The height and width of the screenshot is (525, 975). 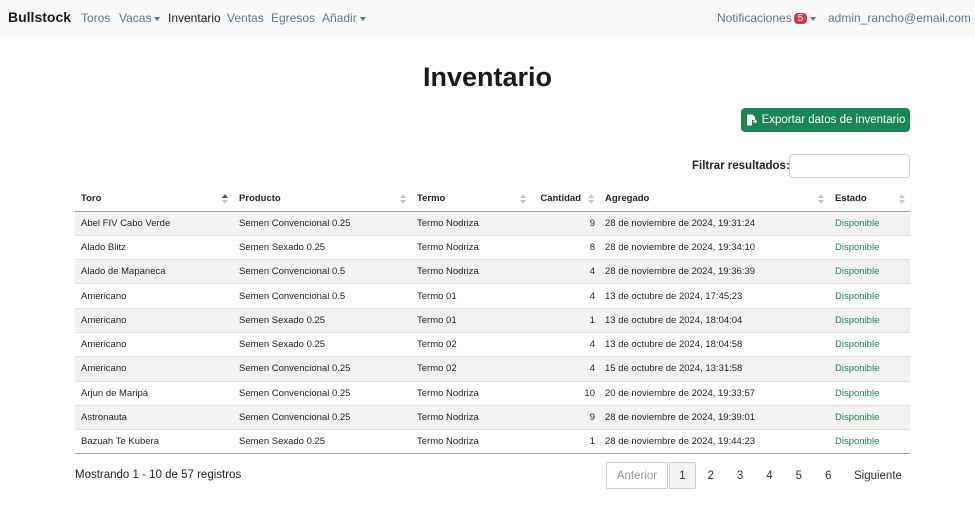 I want to click on pagination-page-5: 5, so click(x=798, y=475).